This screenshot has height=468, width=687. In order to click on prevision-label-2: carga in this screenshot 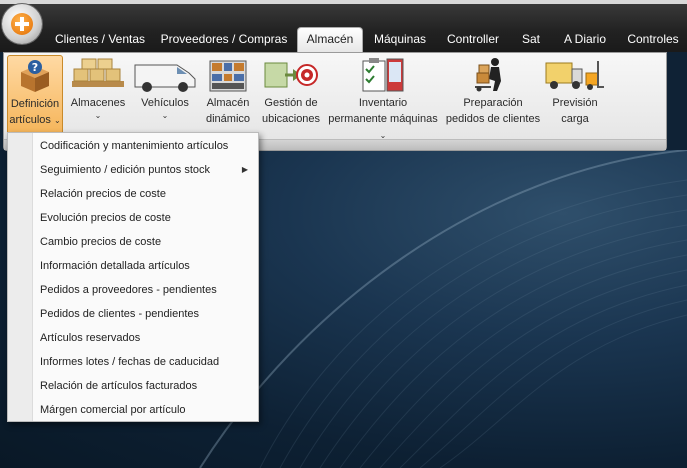, I will do `click(575, 119)`.